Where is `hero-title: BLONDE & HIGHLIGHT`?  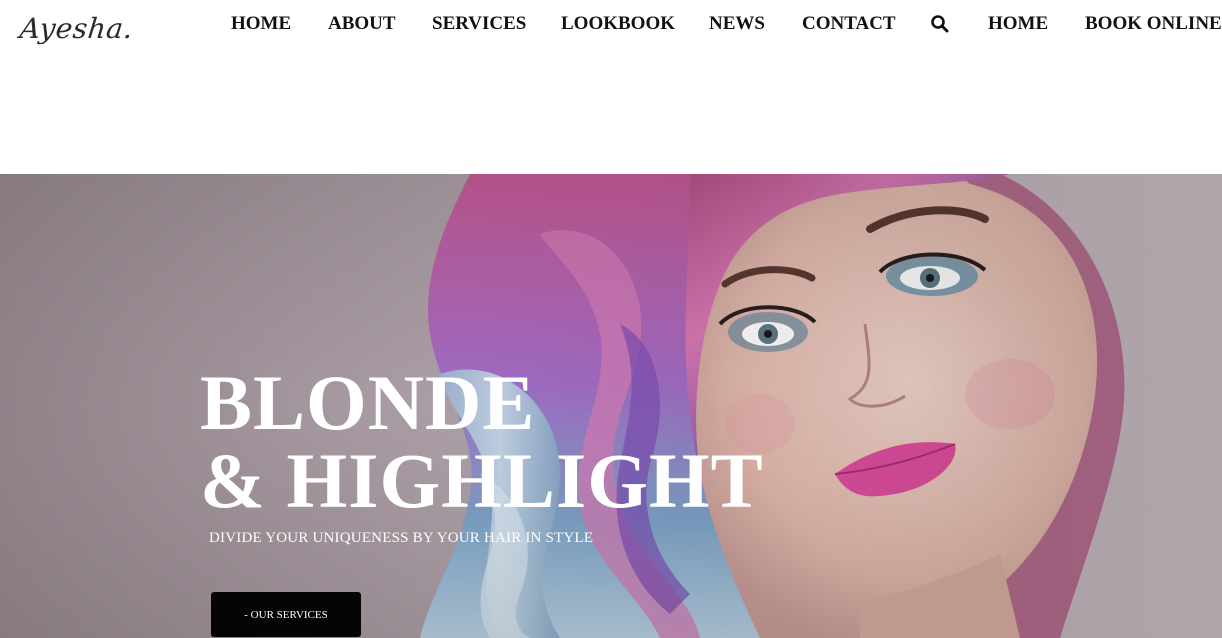 hero-title: BLONDE & HIGHLIGHT is located at coordinates (482, 442).